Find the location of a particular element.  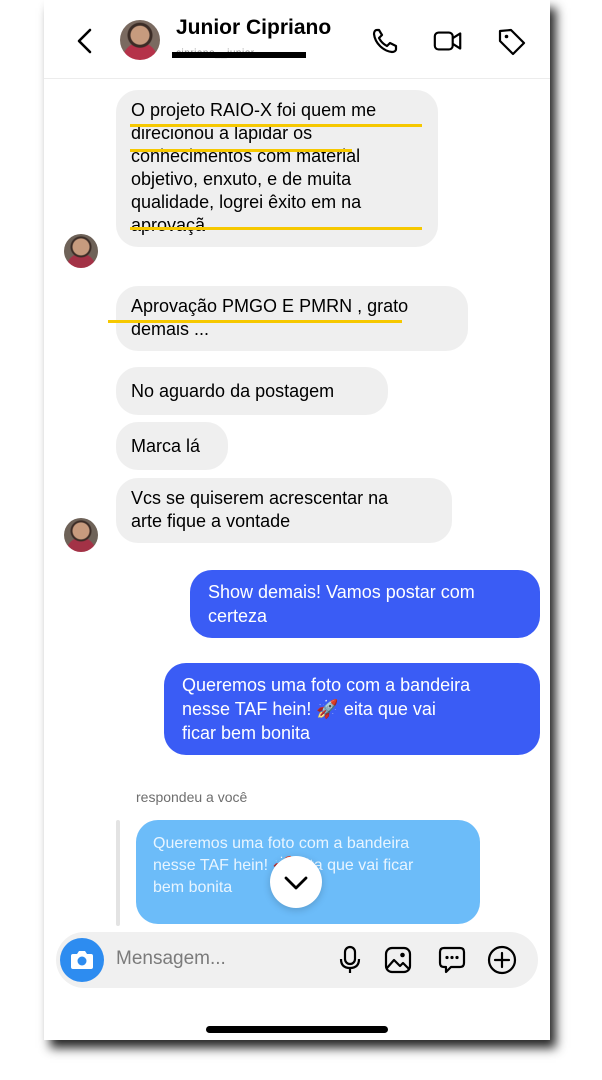

message-line: certeza is located at coordinates (238, 616).